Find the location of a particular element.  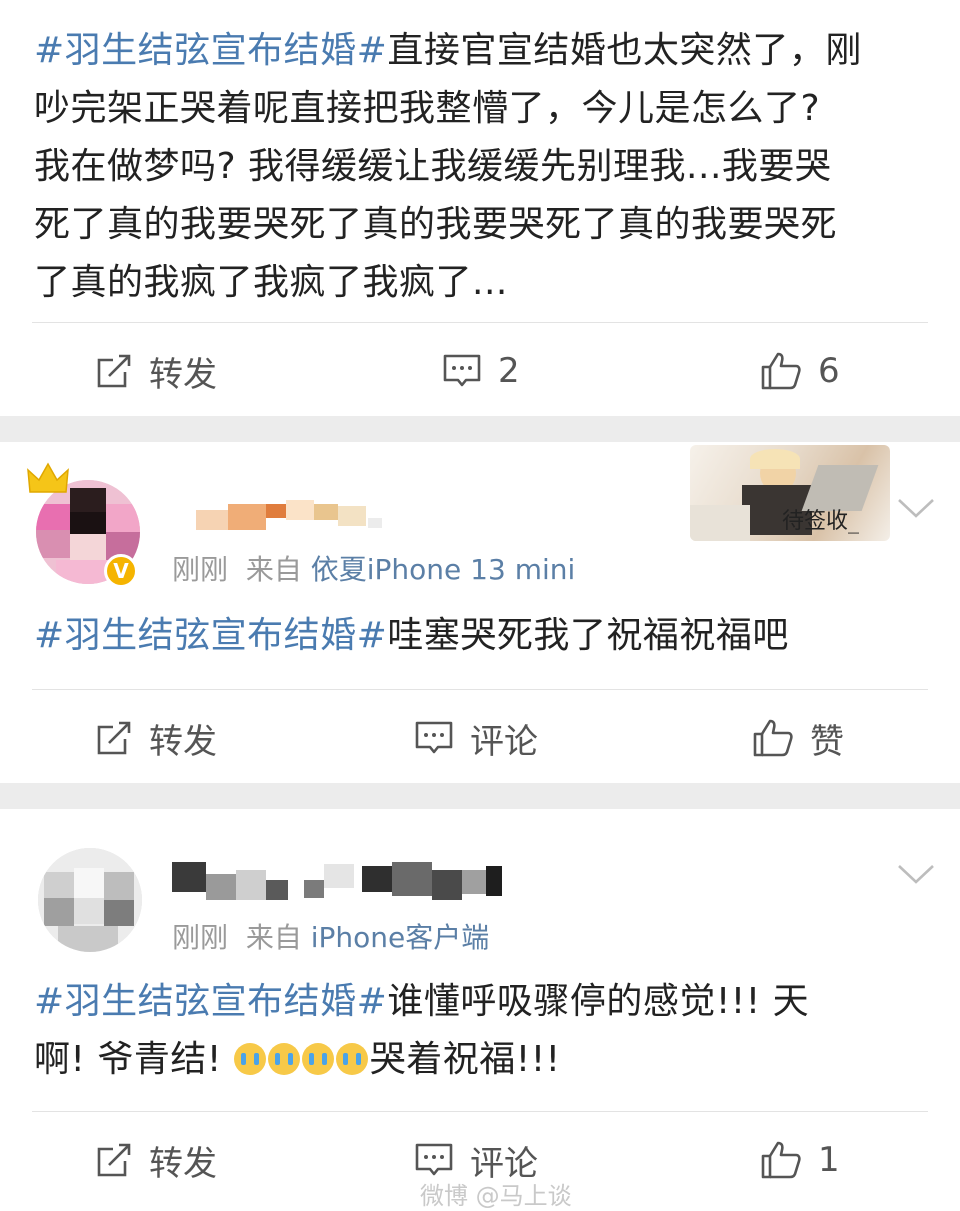

watermark: 微博 @马上谈 is located at coordinates (496, 1196).